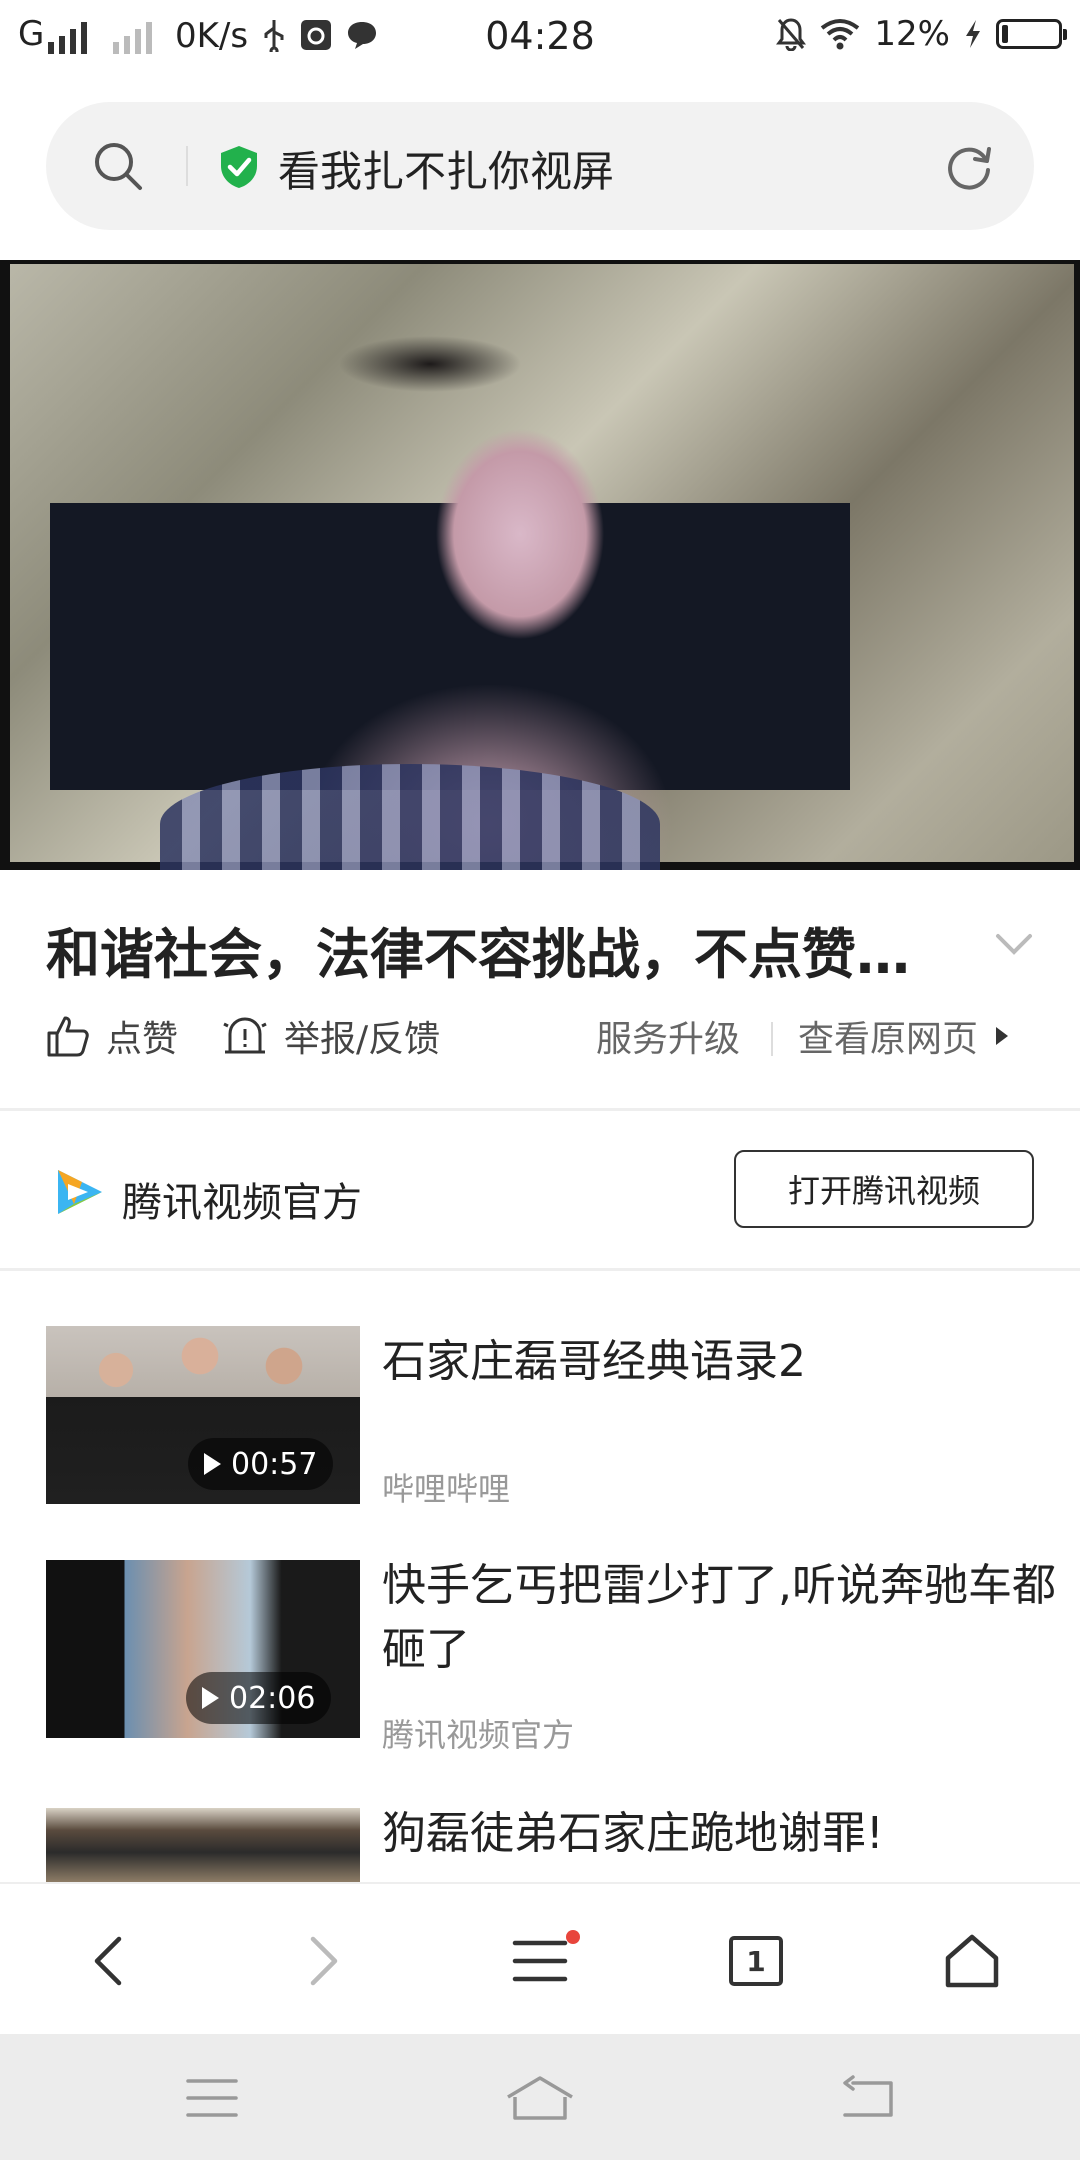 The height and width of the screenshot is (2160, 1080). Describe the element at coordinates (272, 1698) in the screenshot. I see `duration: 02:06` at that location.